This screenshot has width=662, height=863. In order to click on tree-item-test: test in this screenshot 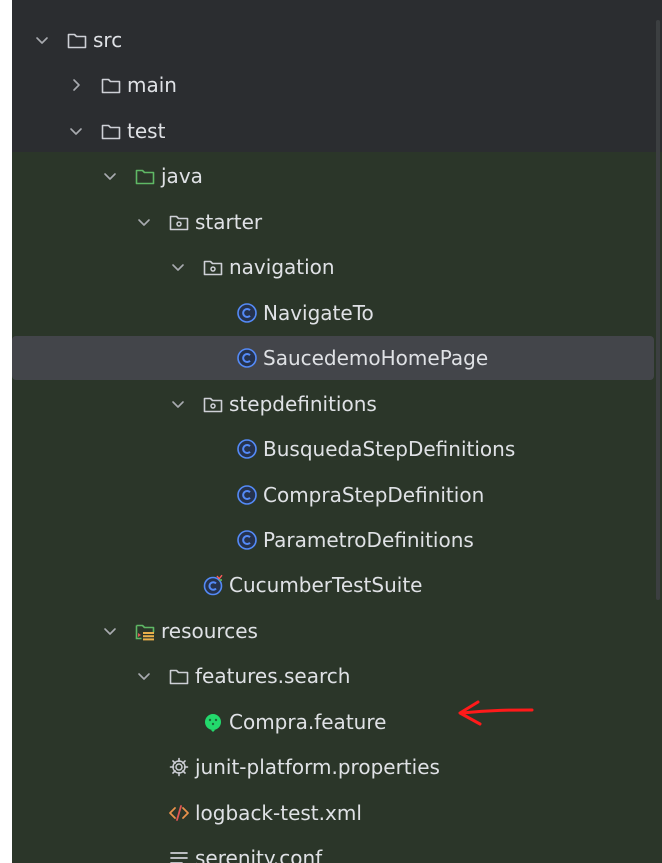, I will do `click(333, 131)`.